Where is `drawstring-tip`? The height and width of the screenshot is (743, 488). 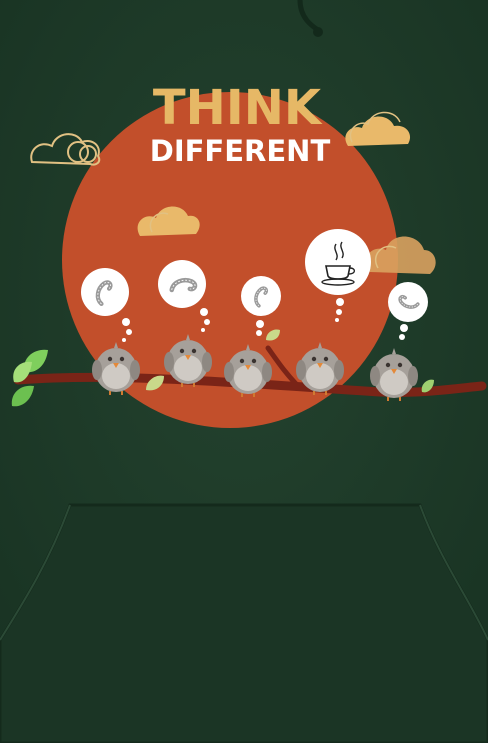 drawstring-tip is located at coordinates (318, 32).